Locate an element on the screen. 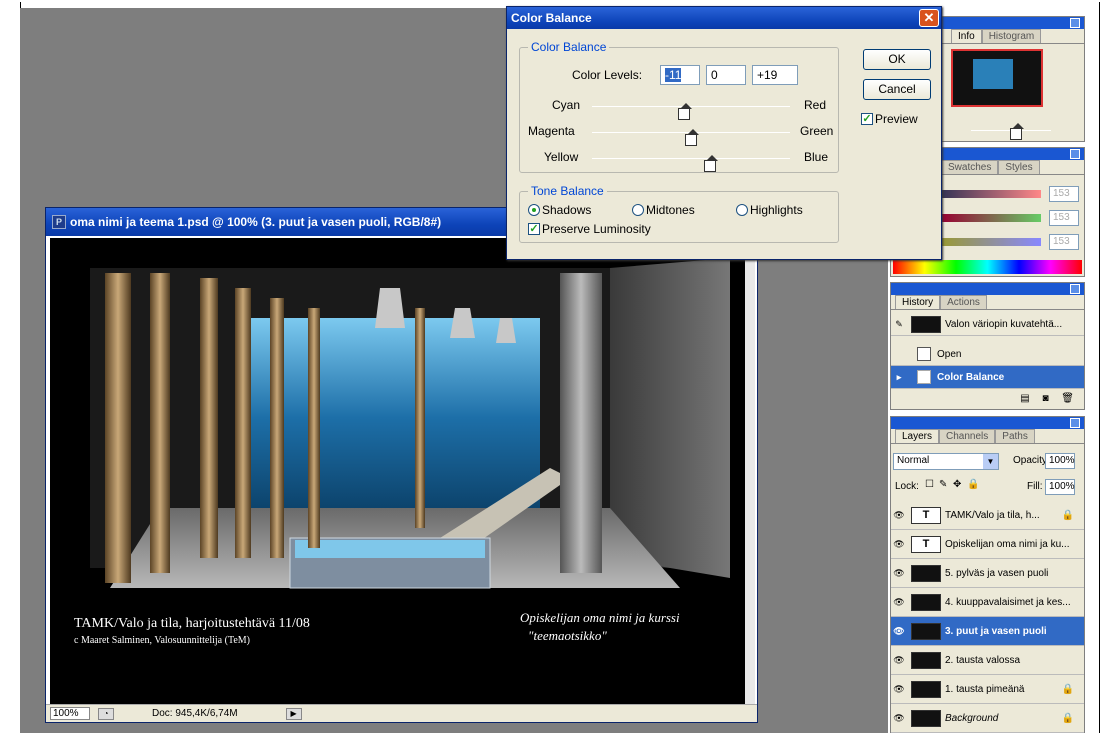  tab-actions: Actions is located at coordinates (963, 302).